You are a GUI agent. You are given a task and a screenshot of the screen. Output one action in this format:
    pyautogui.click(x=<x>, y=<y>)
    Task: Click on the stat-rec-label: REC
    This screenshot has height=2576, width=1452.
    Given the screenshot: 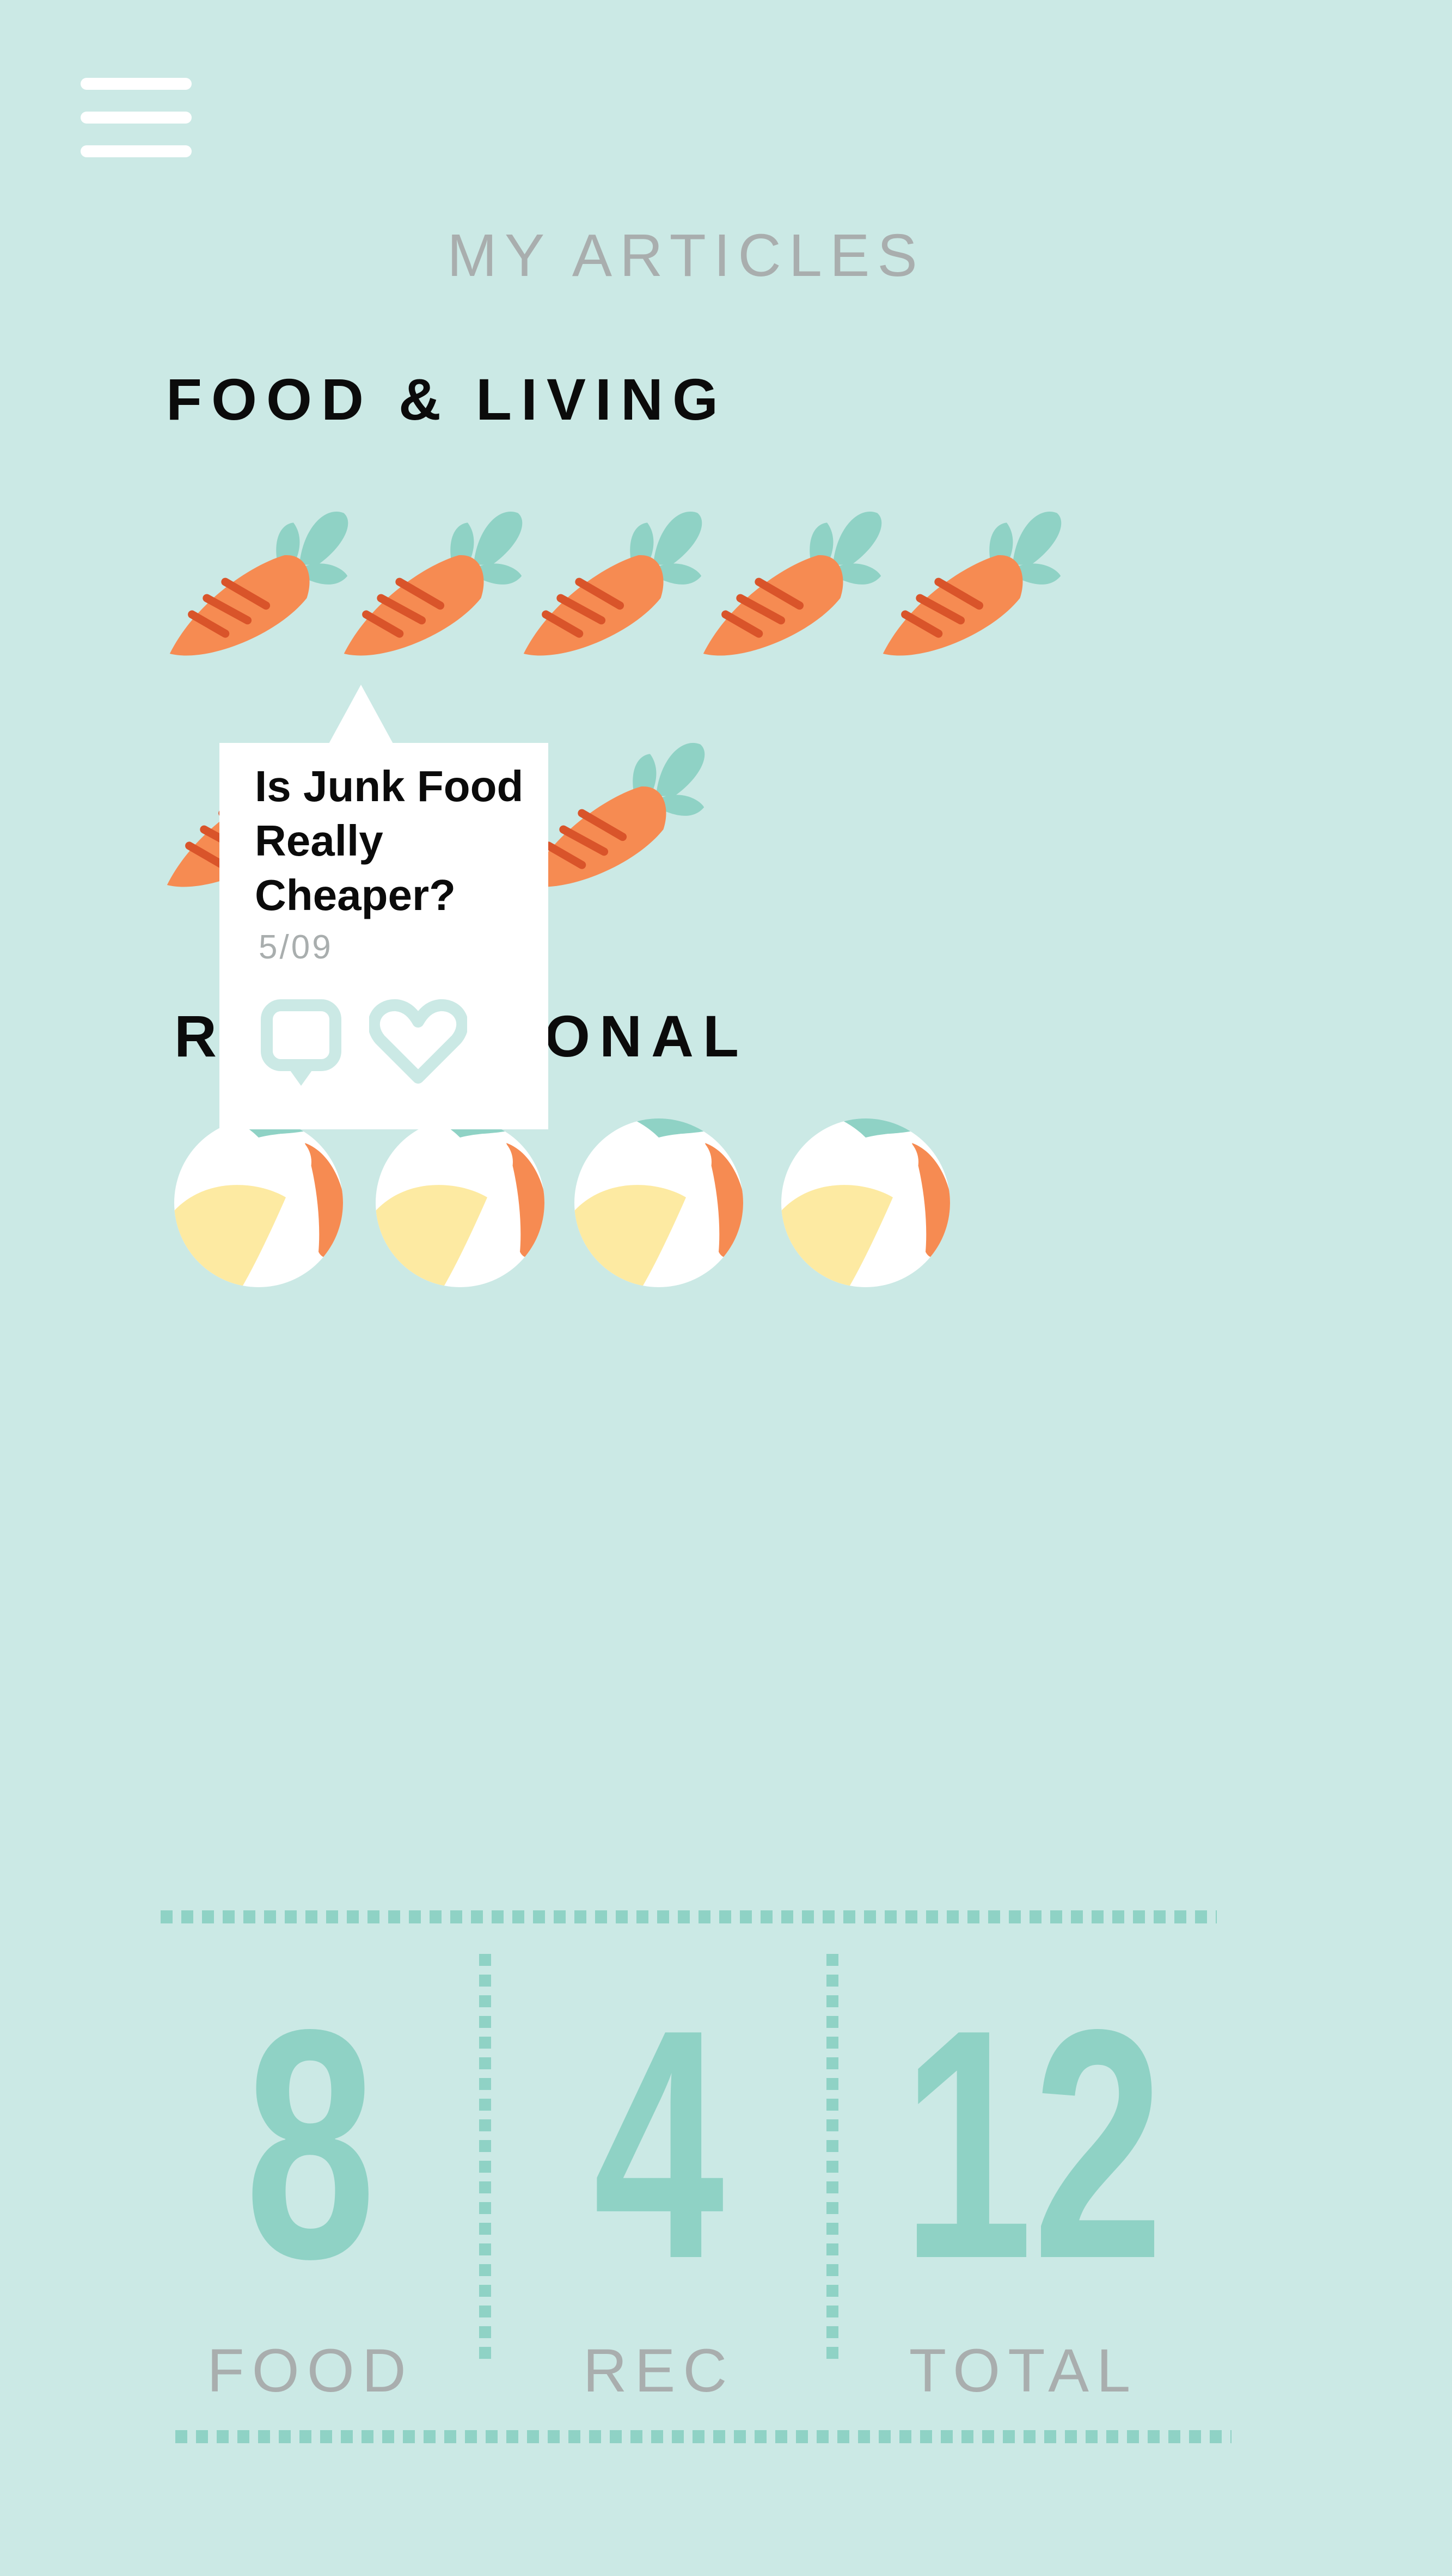 What is the action you would take?
    pyautogui.click(x=659, y=2371)
    